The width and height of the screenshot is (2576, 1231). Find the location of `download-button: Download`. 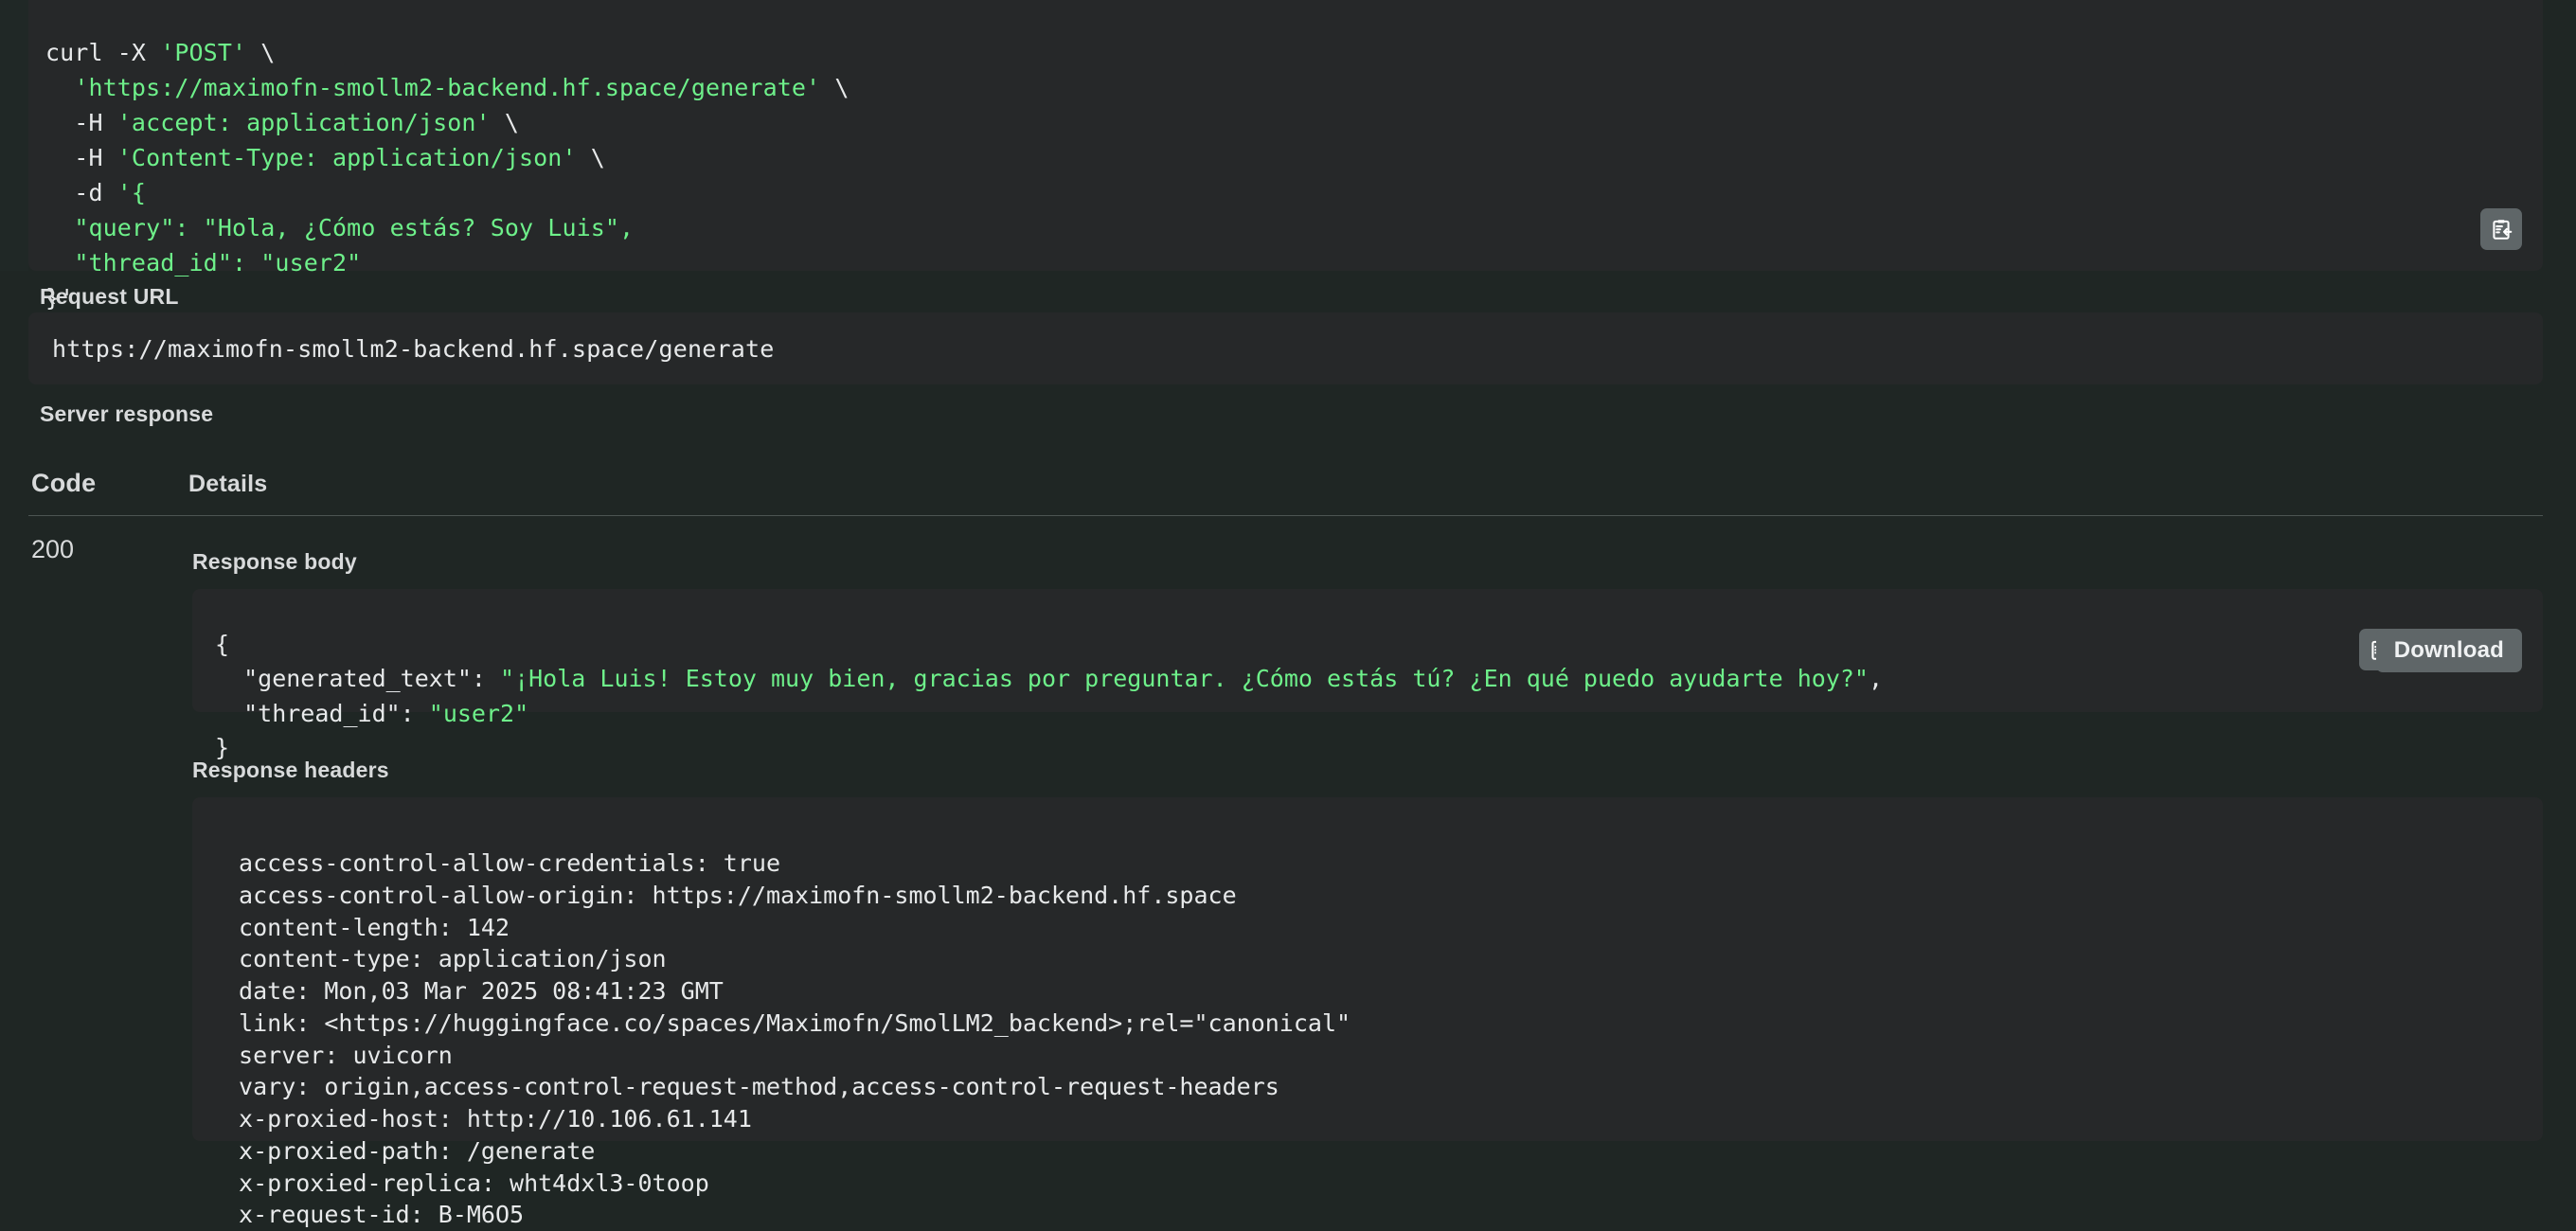

download-button: Download is located at coordinates (2448, 650).